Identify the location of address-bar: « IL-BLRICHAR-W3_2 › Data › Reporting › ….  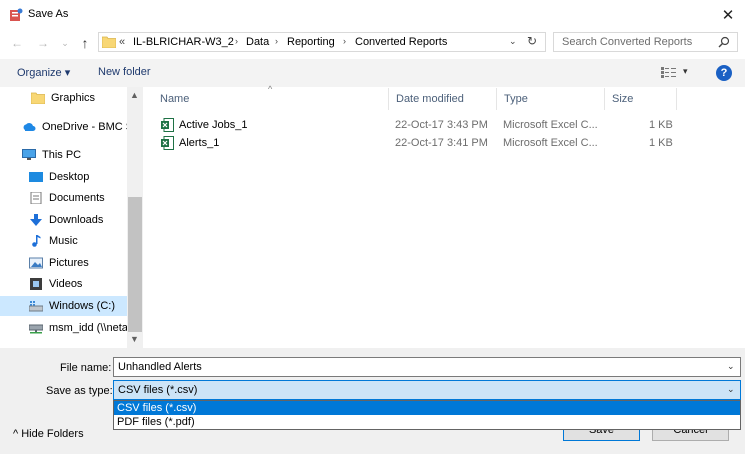
(322, 42).